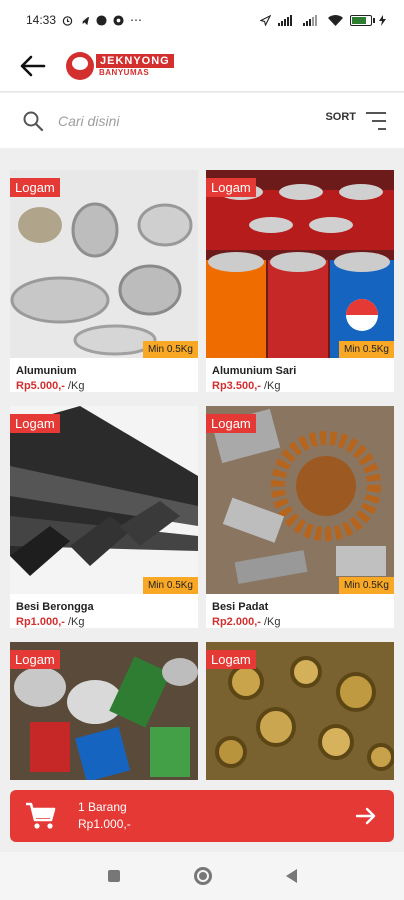 The width and height of the screenshot is (404, 900). I want to click on arrow-left-icon, so click(33, 65).